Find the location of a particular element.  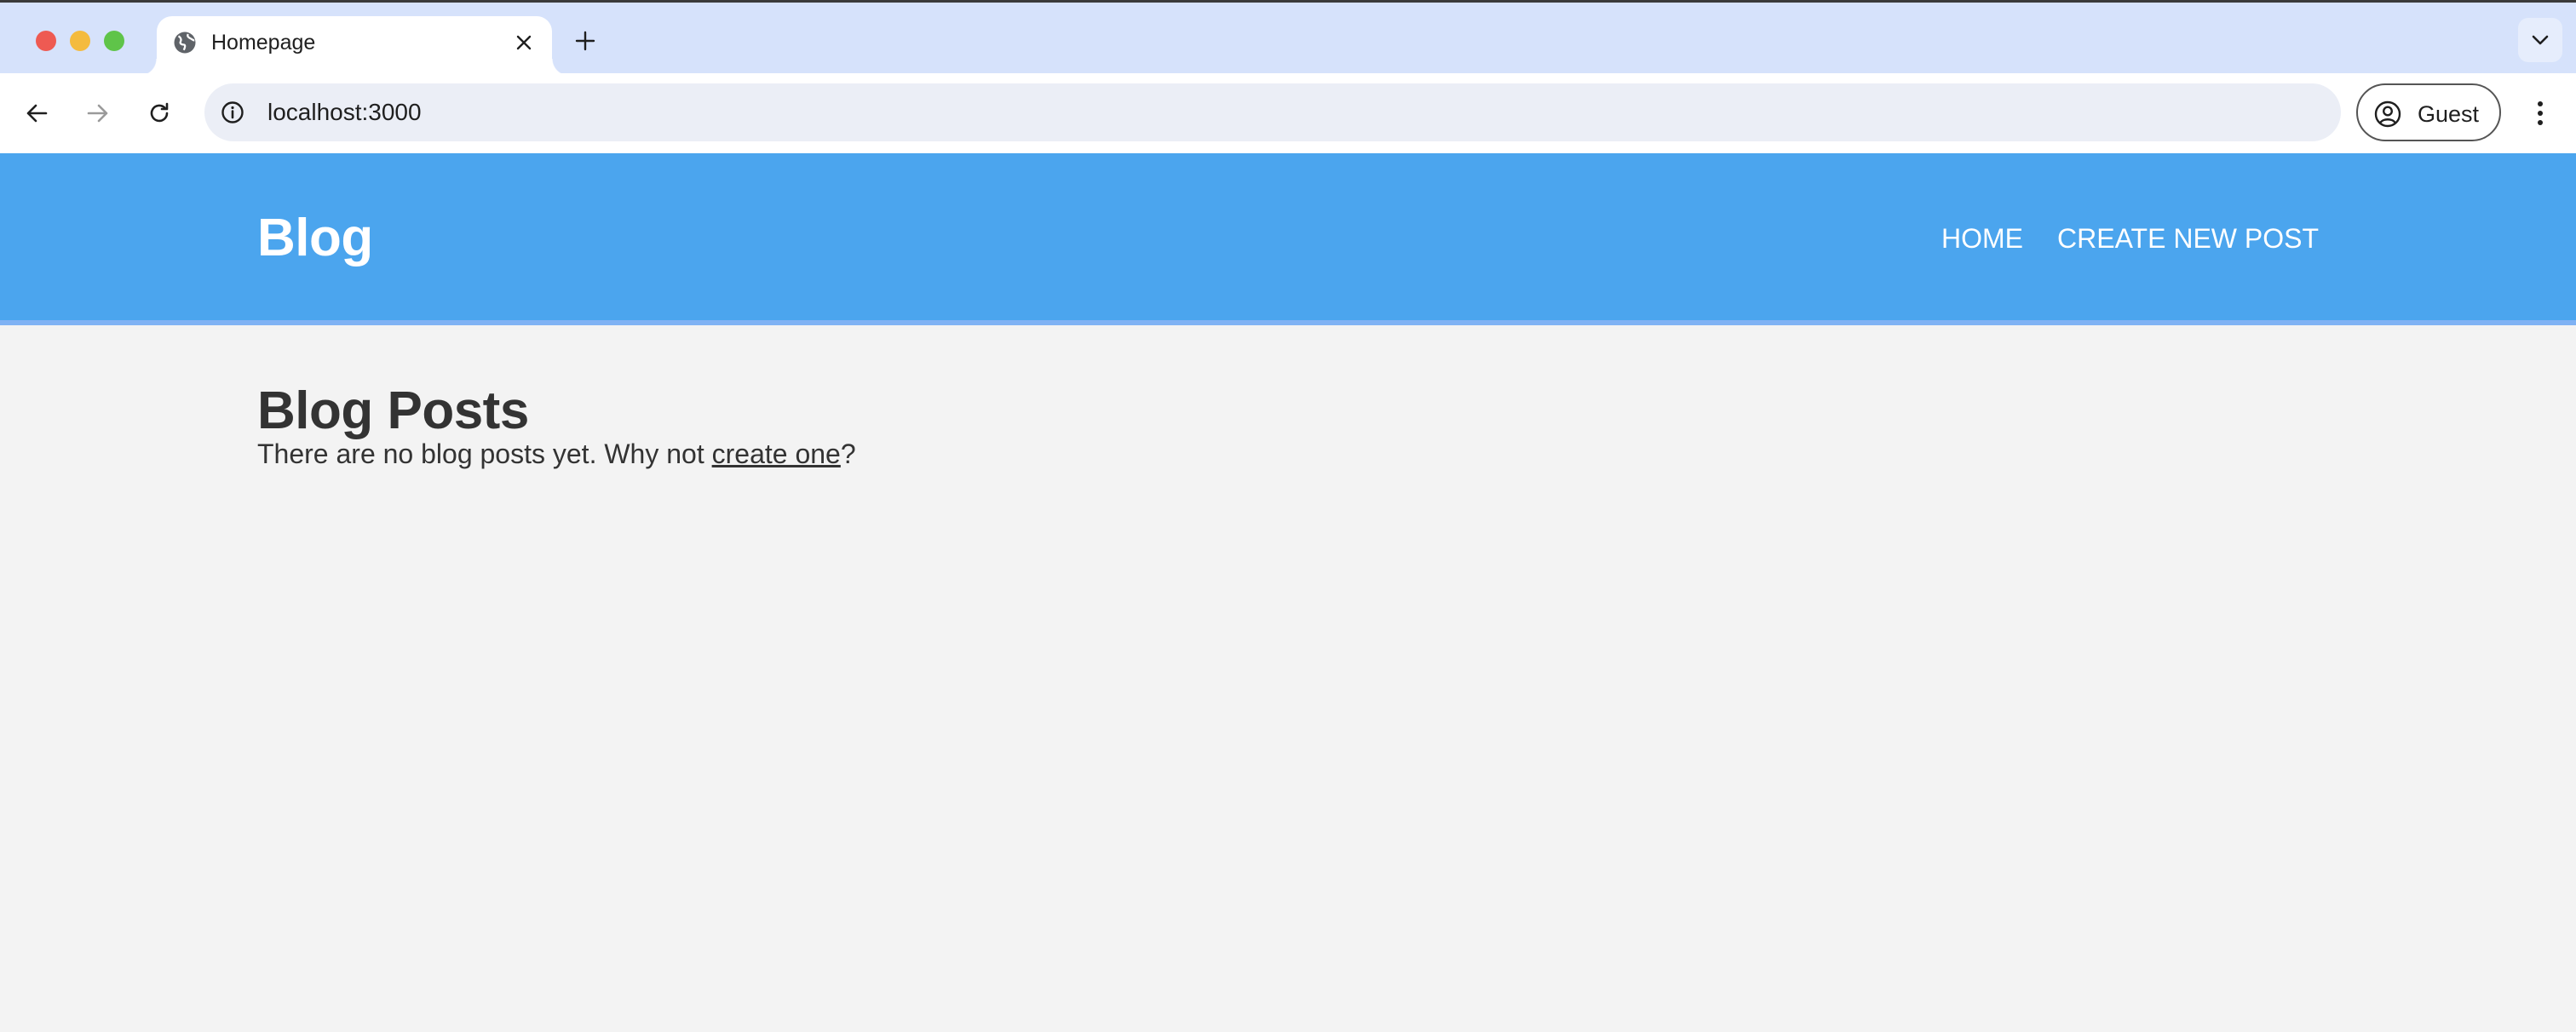

nav-home-link: HOME is located at coordinates (1982, 238).